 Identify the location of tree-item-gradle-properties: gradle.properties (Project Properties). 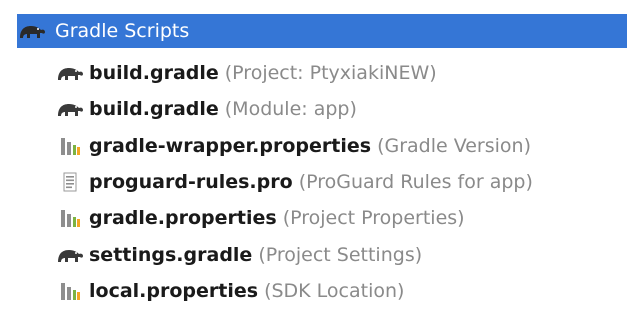
(260, 218).